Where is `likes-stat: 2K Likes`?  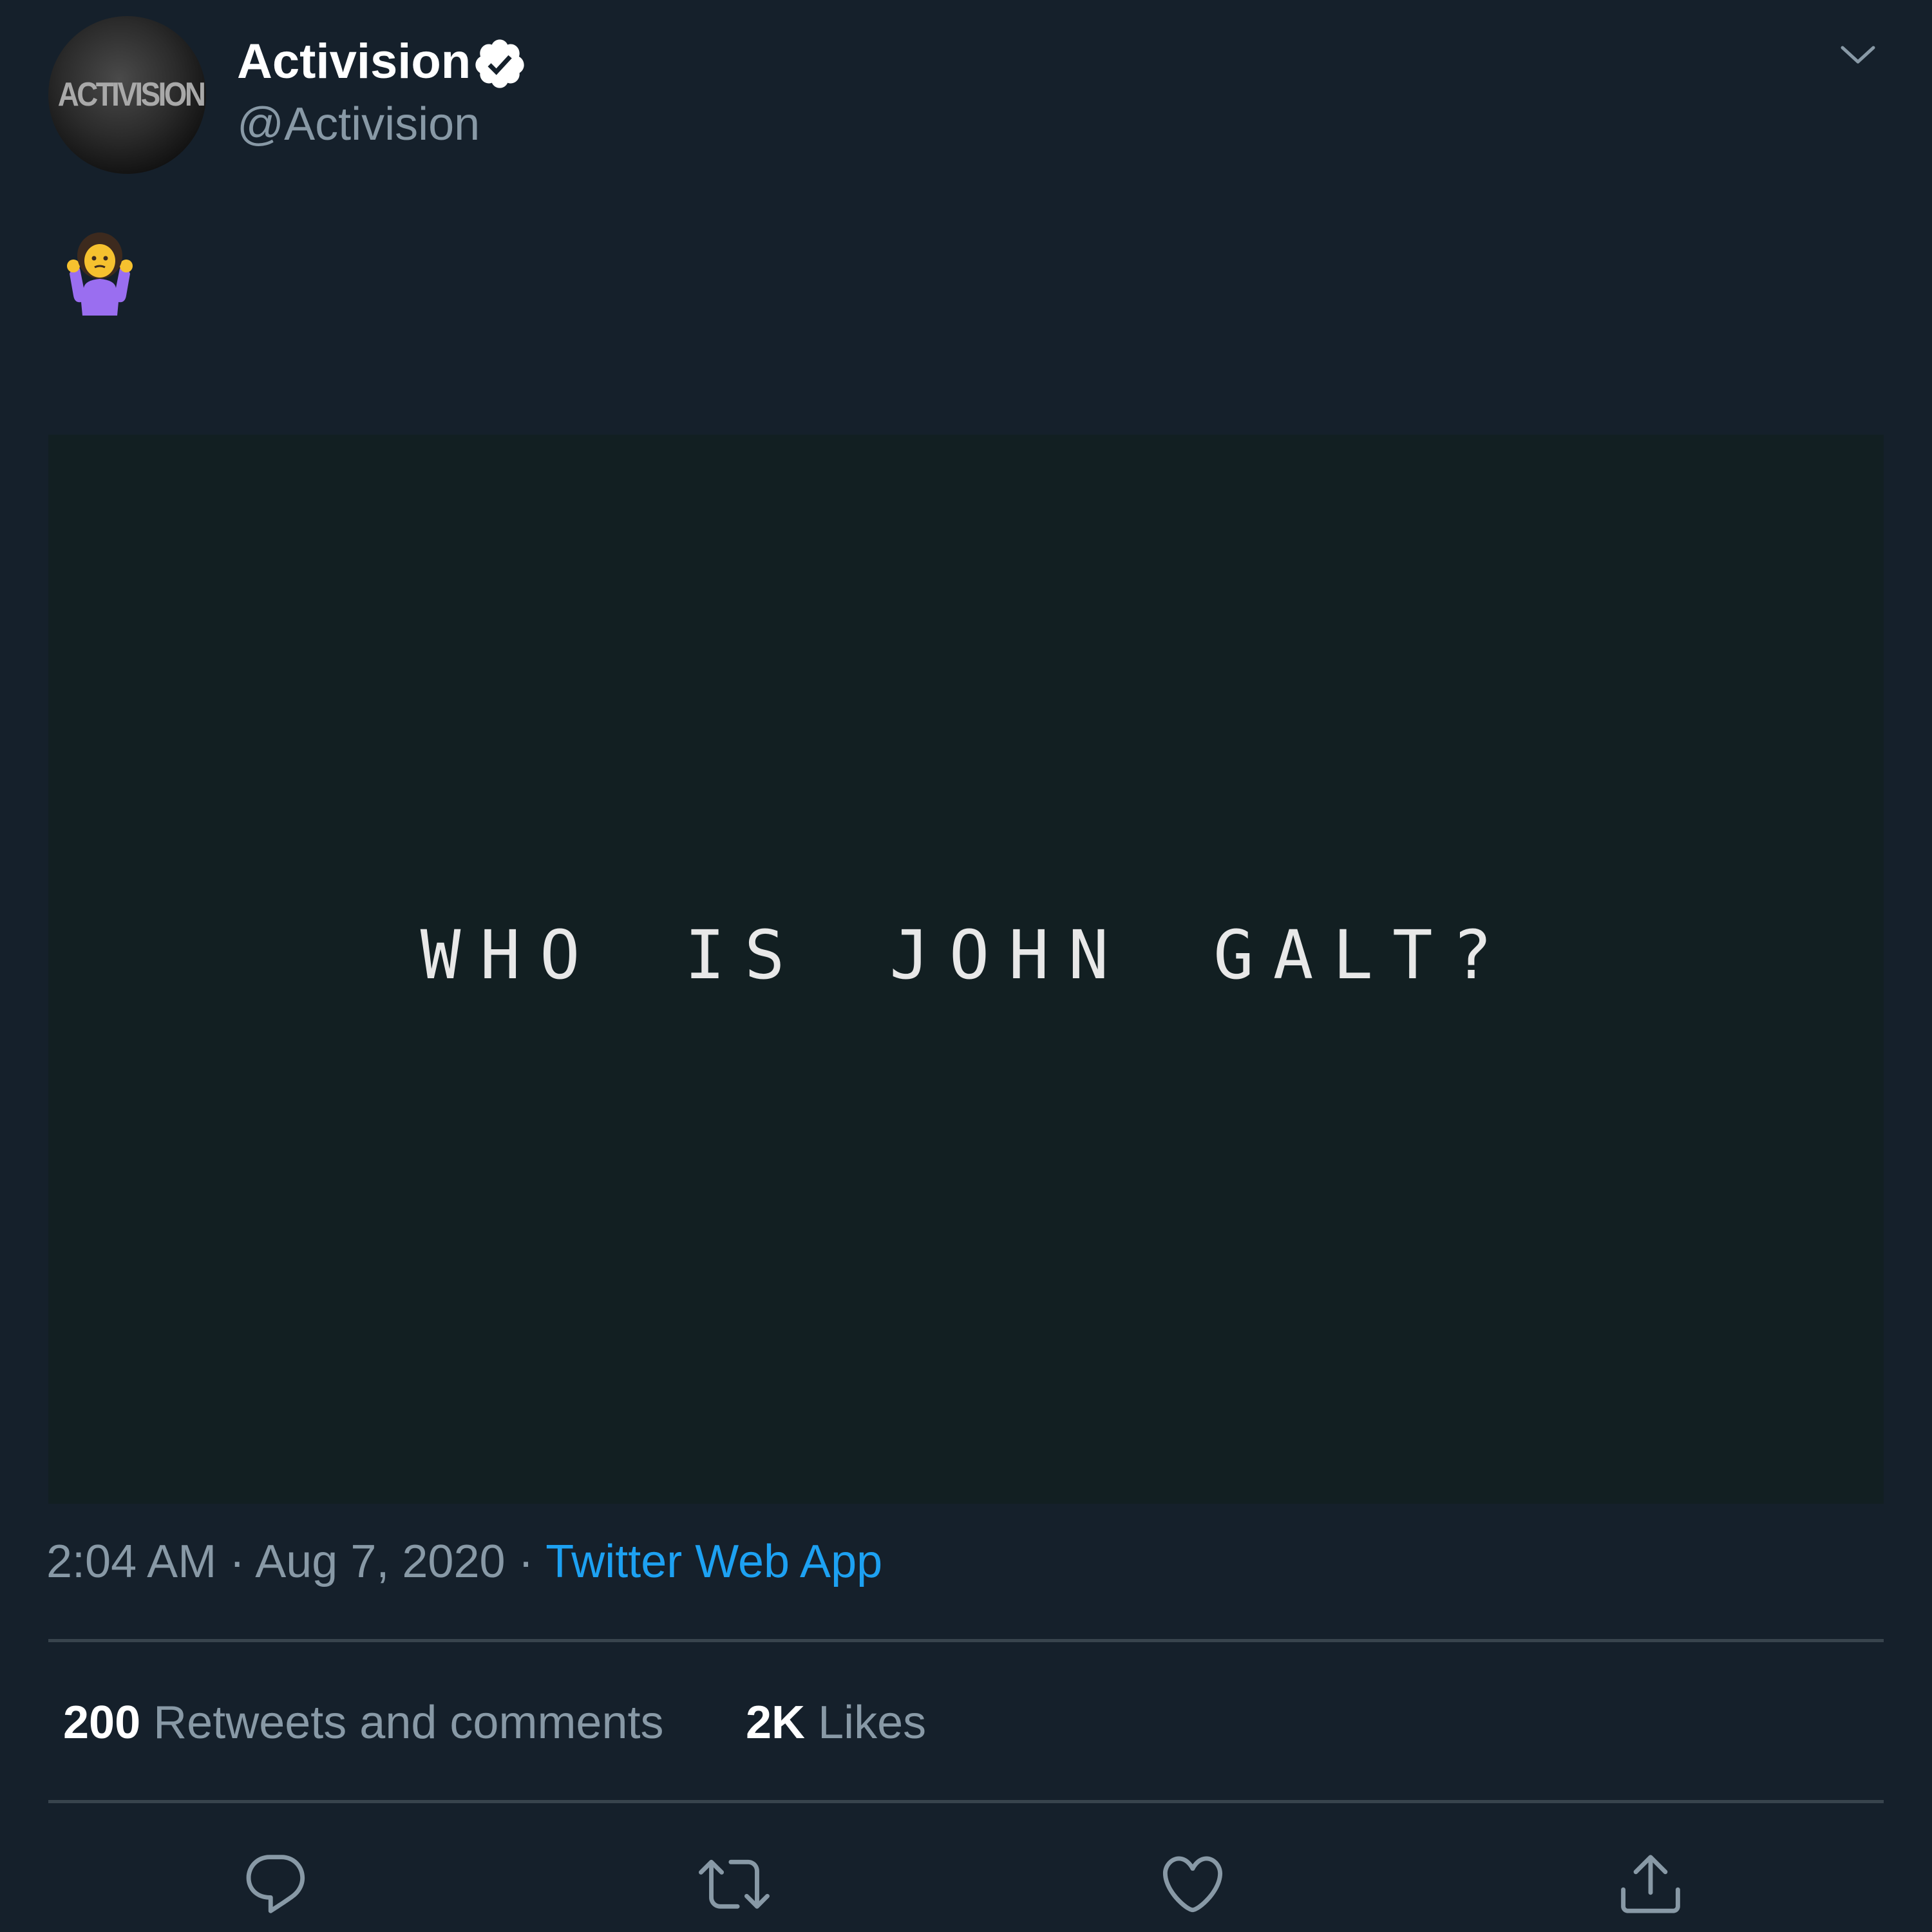
likes-stat: 2K Likes is located at coordinates (836, 1723).